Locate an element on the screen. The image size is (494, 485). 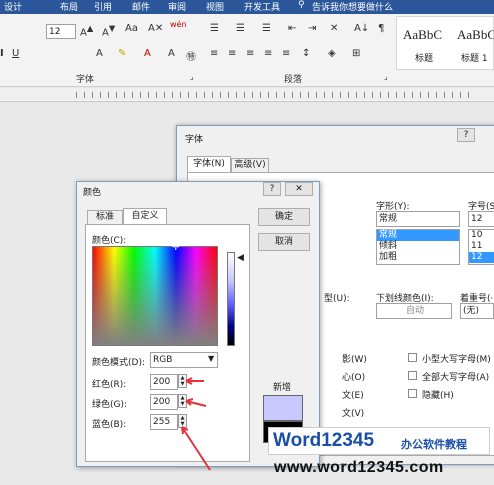
font-style-option: 倾斜 is located at coordinates (418, 246).